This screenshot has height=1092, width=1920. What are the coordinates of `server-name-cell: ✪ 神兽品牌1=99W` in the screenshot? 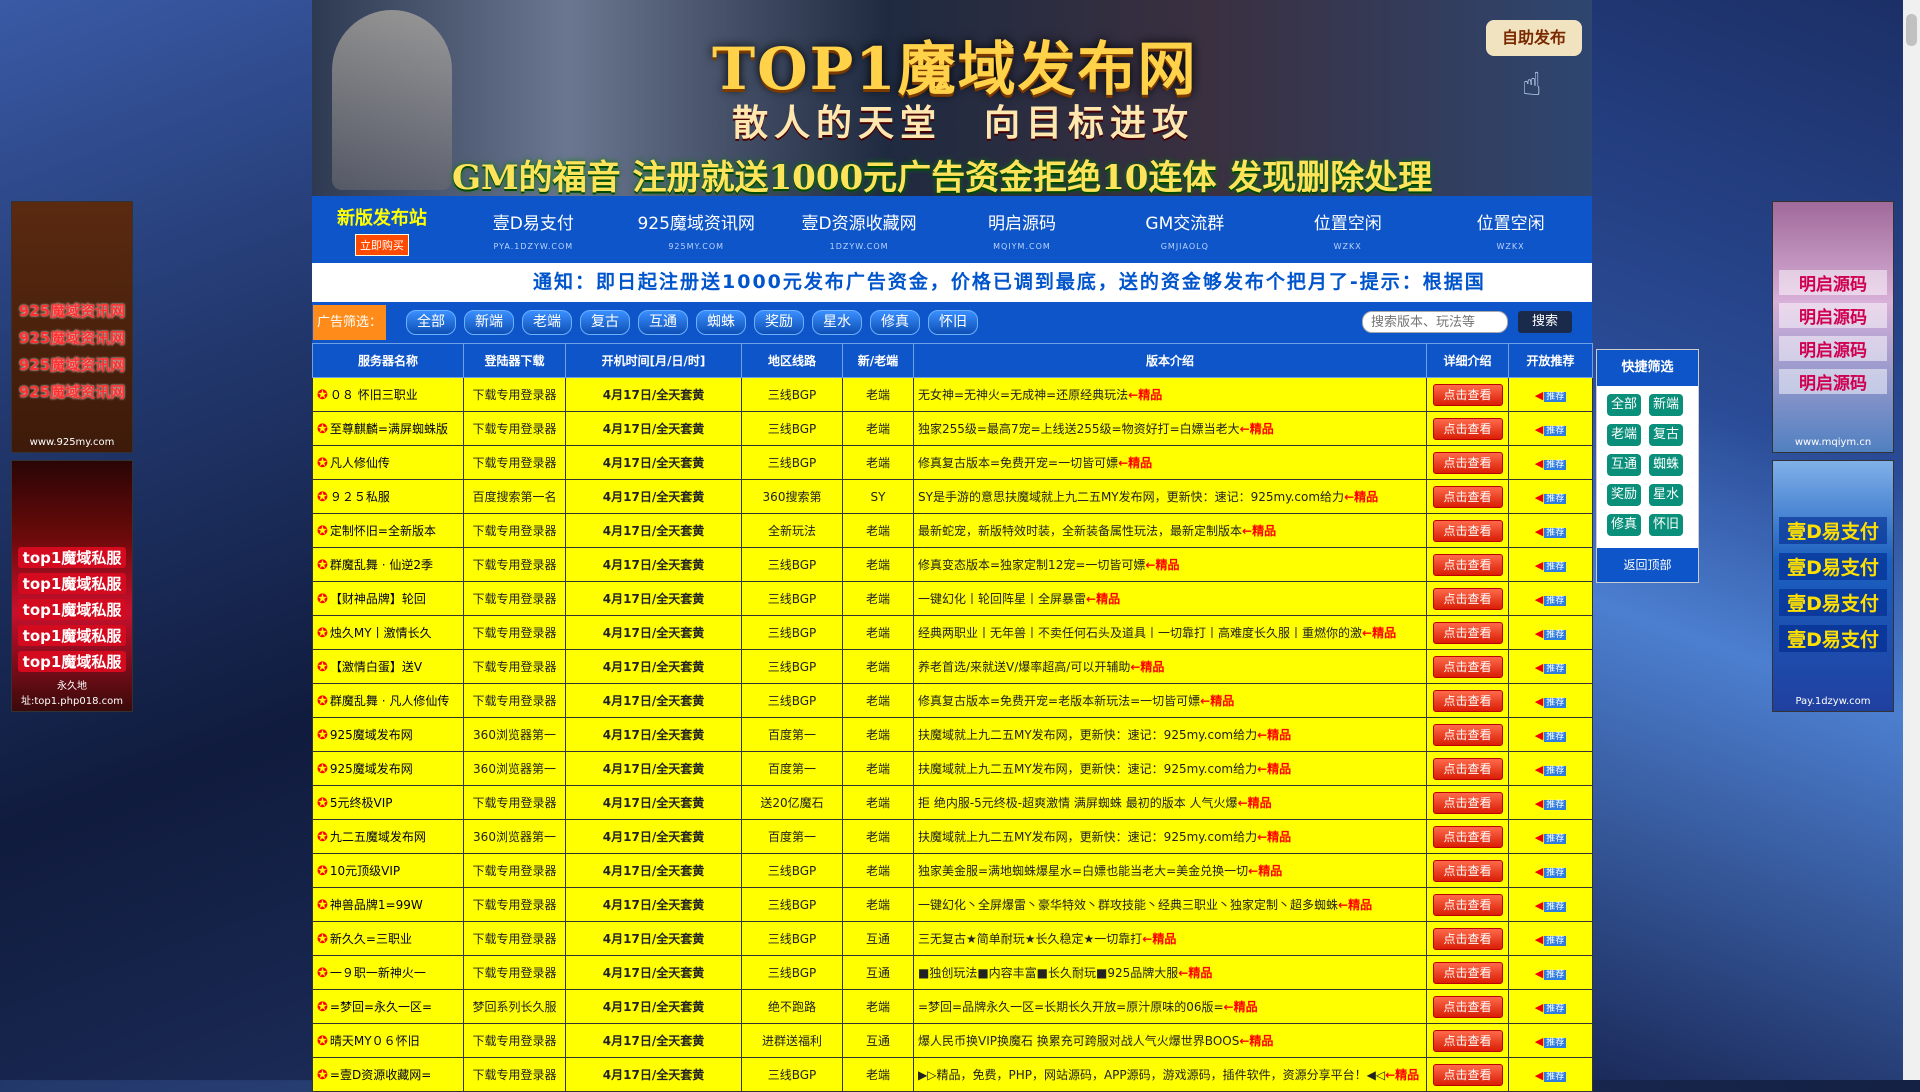 It's located at (388, 904).